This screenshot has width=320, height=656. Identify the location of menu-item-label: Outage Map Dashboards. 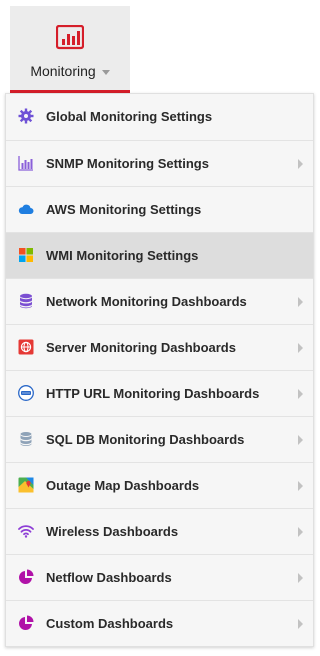
(123, 485).